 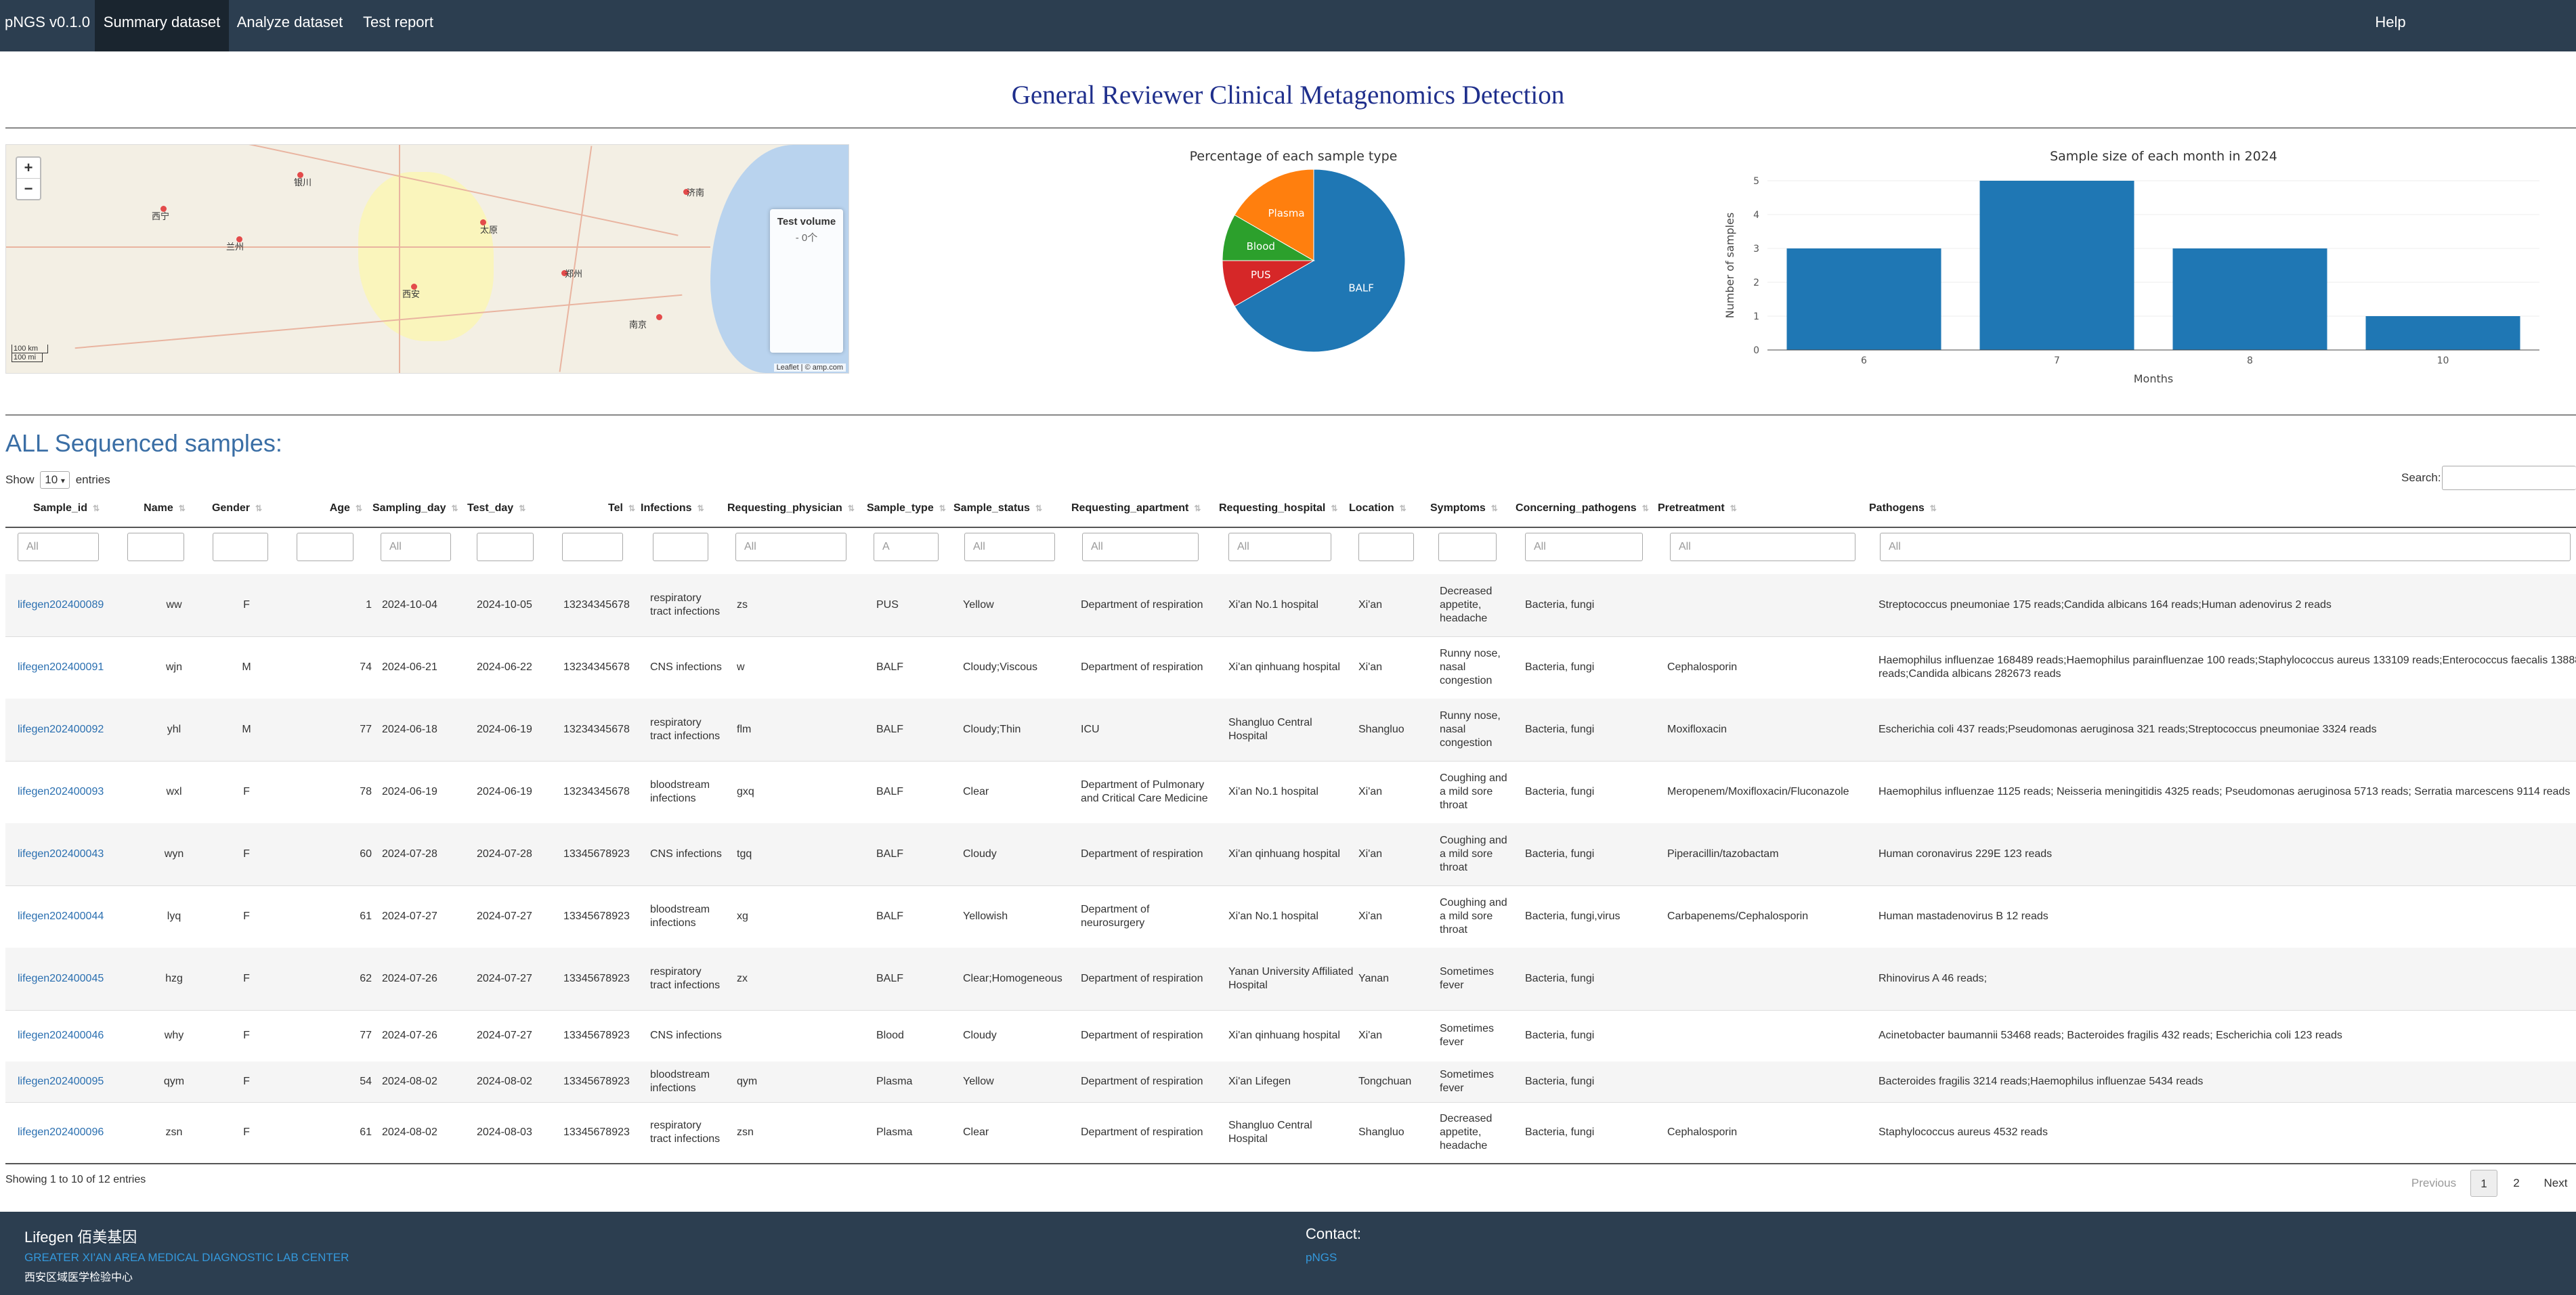 I want to click on column-header-name: Name ⇅, so click(x=164, y=508).